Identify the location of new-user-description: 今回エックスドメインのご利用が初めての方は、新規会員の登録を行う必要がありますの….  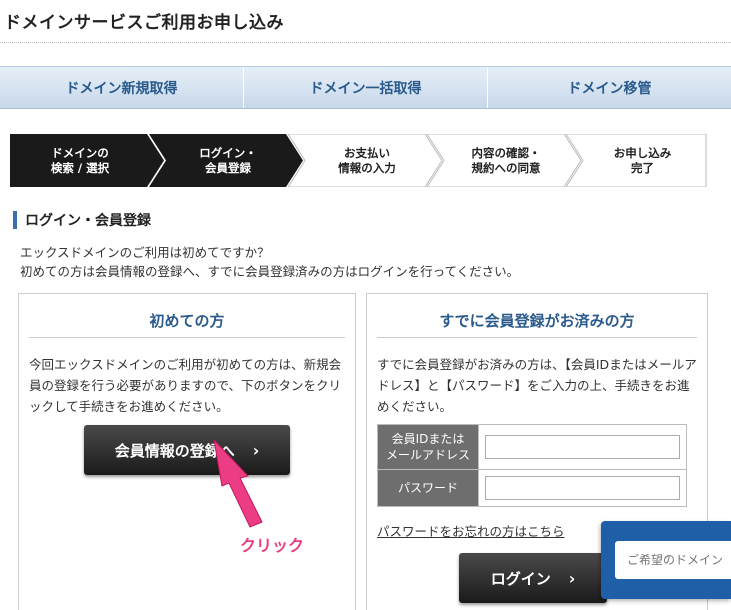
(185, 385).